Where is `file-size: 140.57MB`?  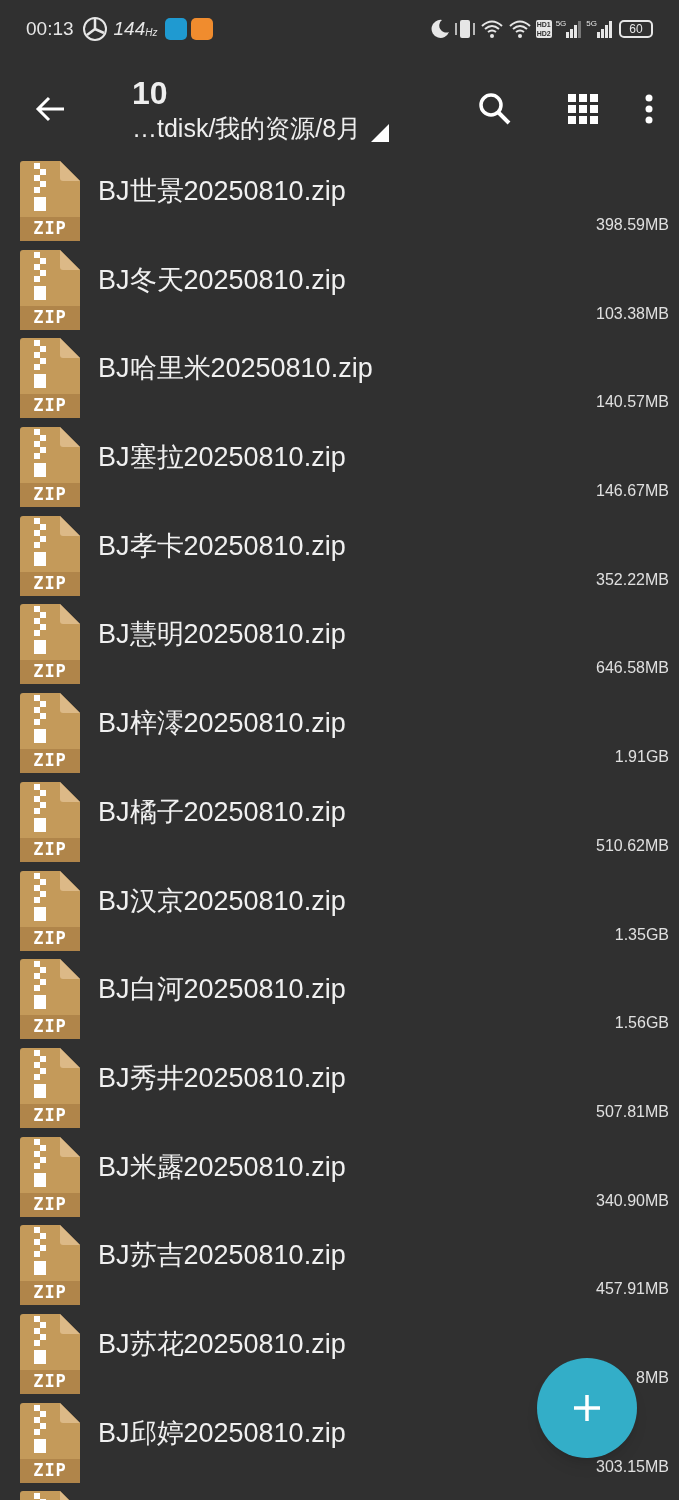
file-size: 140.57MB is located at coordinates (632, 402).